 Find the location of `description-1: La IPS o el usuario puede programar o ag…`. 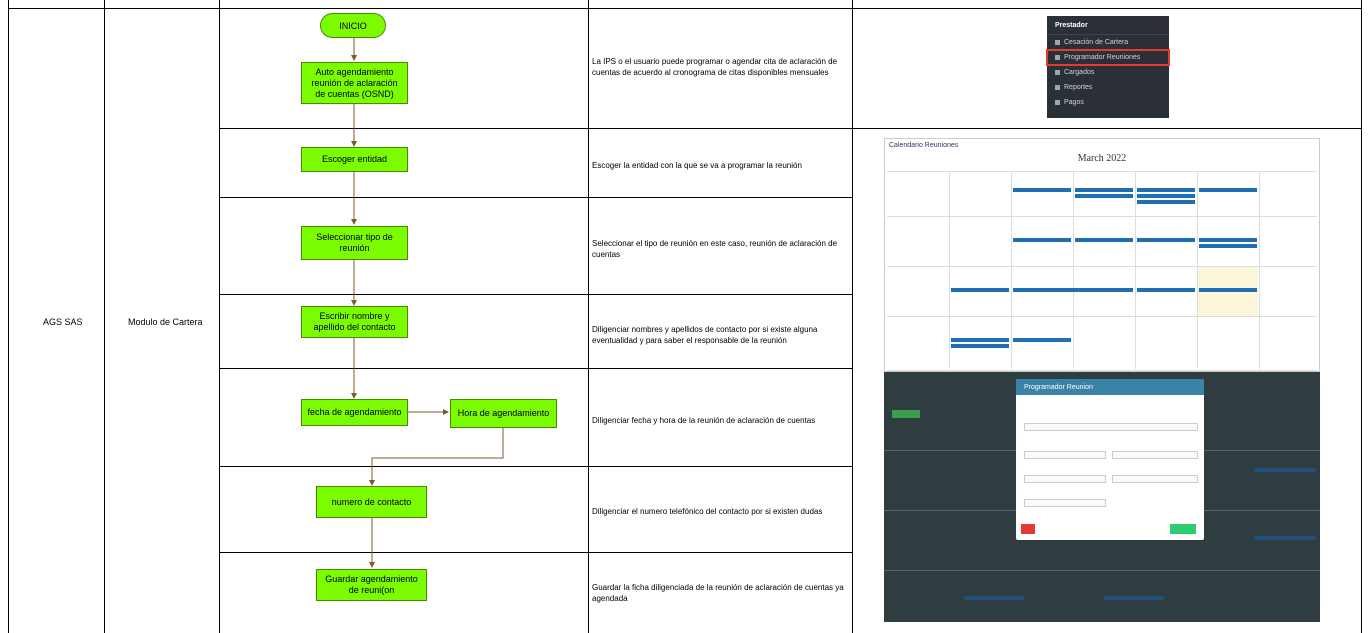

description-1: La IPS o el usuario puede programar o ag… is located at coordinates (715, 67).